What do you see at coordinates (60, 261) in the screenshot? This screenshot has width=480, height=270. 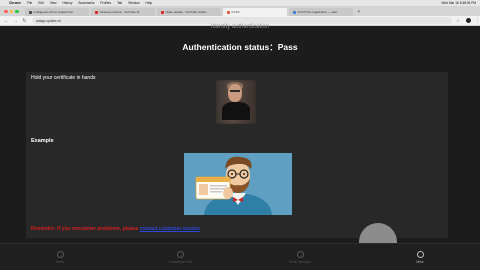 I see `nav-home-label: Home` at bounding box center [60, 261].